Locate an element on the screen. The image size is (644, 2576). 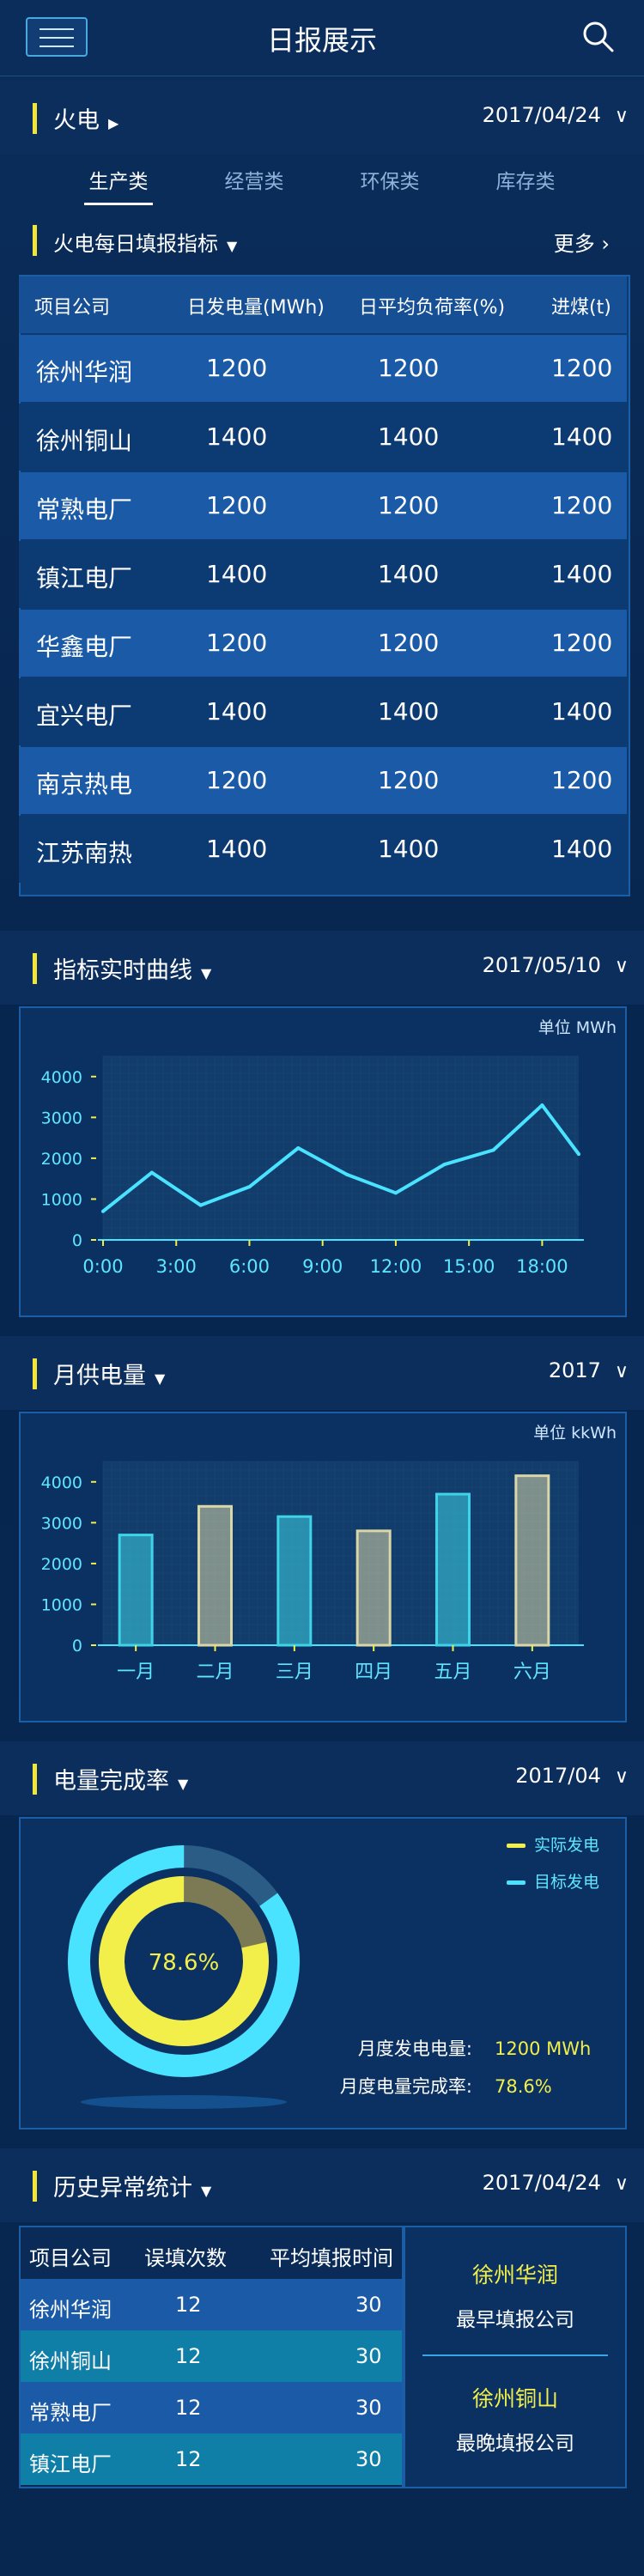
section-title-completion: 电量完成率 ▼ is located at coordinates (121, 1778).